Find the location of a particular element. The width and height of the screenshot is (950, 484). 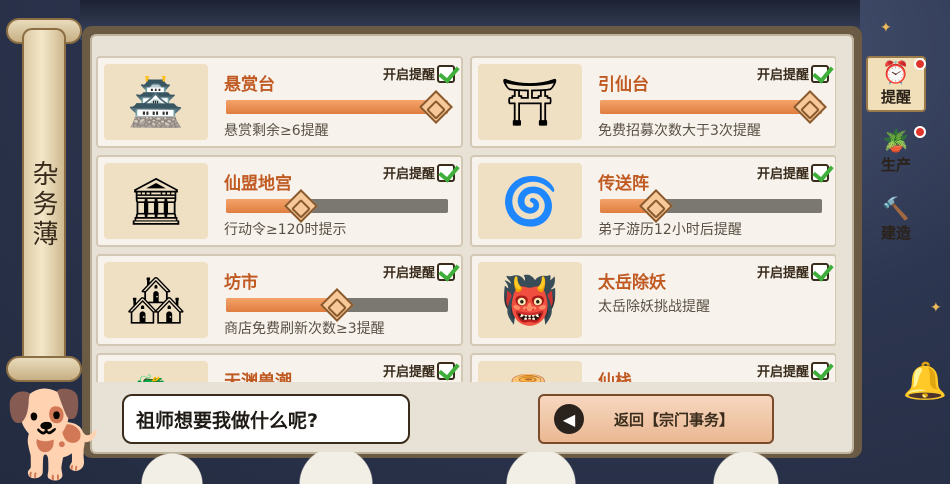

alarm-clock-icon: ⏰ is located at coordinates (896, 73).